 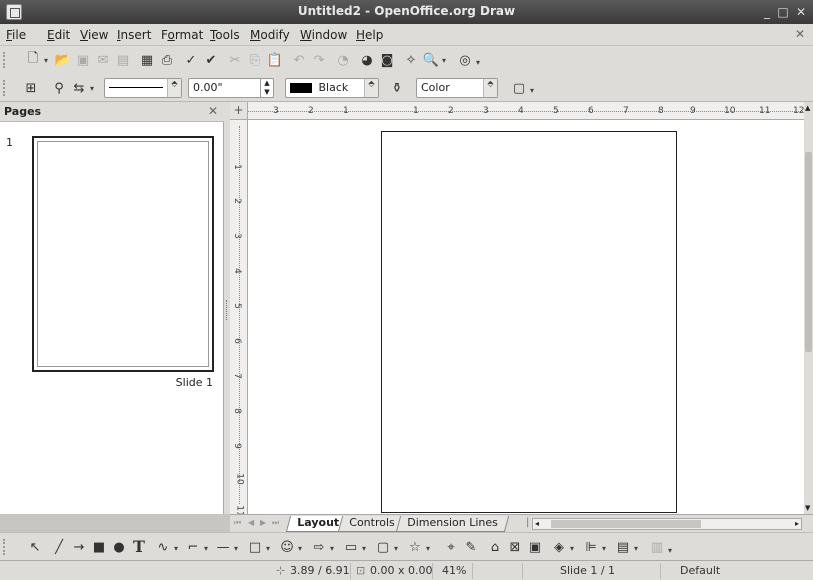 I want to click on line-style-select: ⬘, so click(x=143, y=88).